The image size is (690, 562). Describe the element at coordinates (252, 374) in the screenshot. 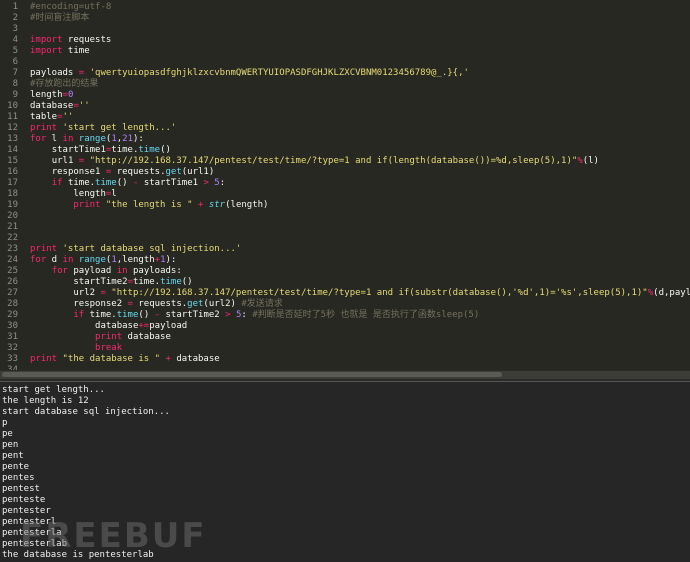

I see `scrollbar-thumb` at that location.